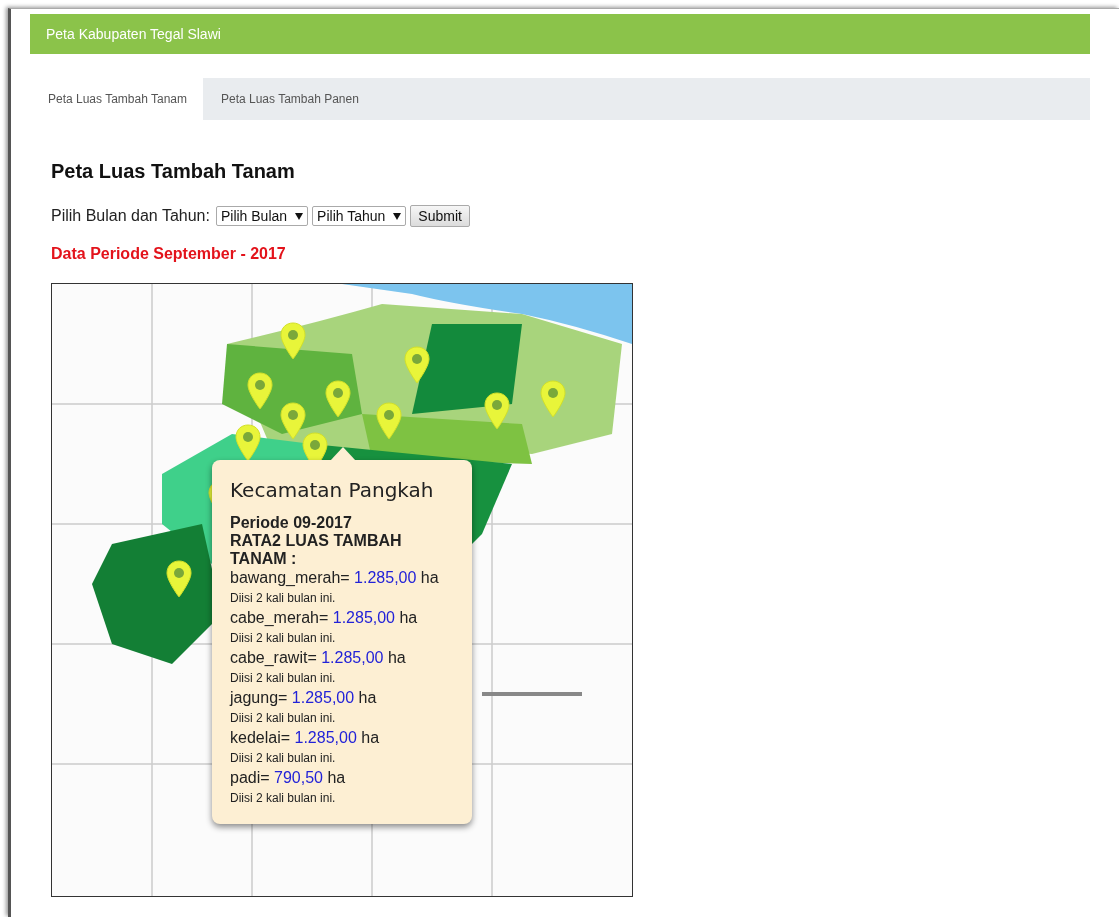 The image size is (1119, 917). I want to click on page-heading: Peta Luas Tambah Tanam, so click(173, 171).